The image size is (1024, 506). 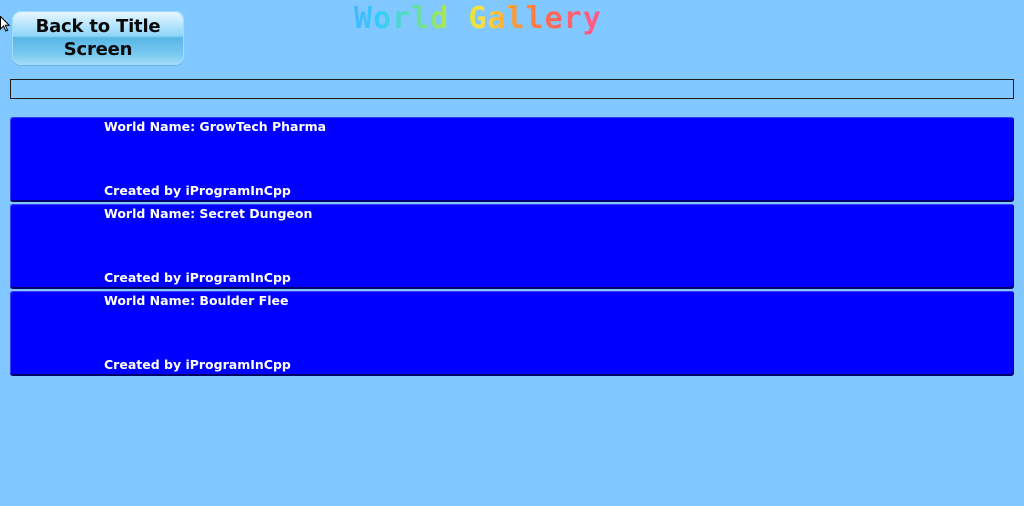 I want to click on world-name: World Name: Secret Dungeon, so click(x=208, y=213).